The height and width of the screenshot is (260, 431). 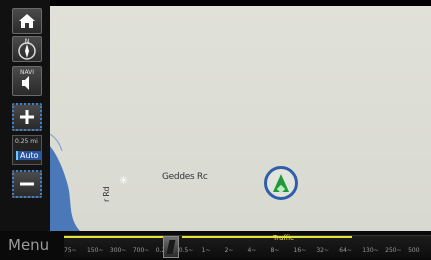 I want to click on menu-button: Menu, so click(x=28, y=245).